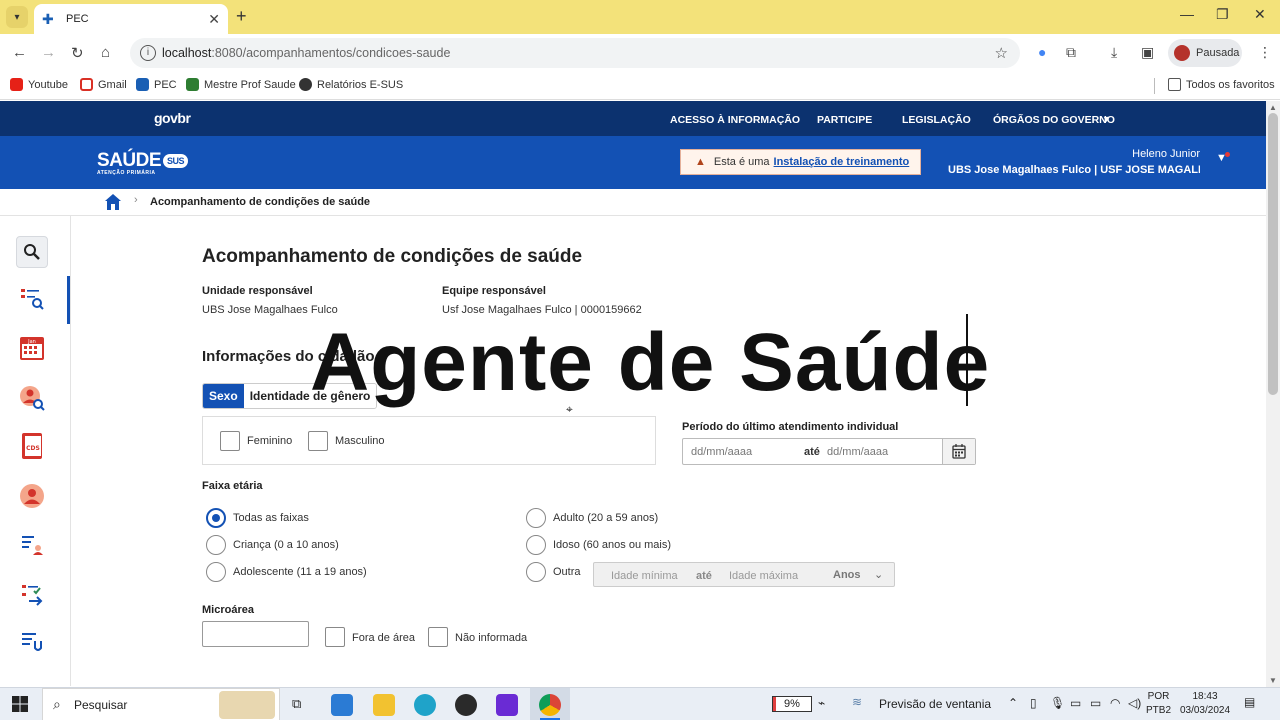  Describe the element at coordinates (77, 53) in the screenshot. I see `reload-icon: ↻` at that location.